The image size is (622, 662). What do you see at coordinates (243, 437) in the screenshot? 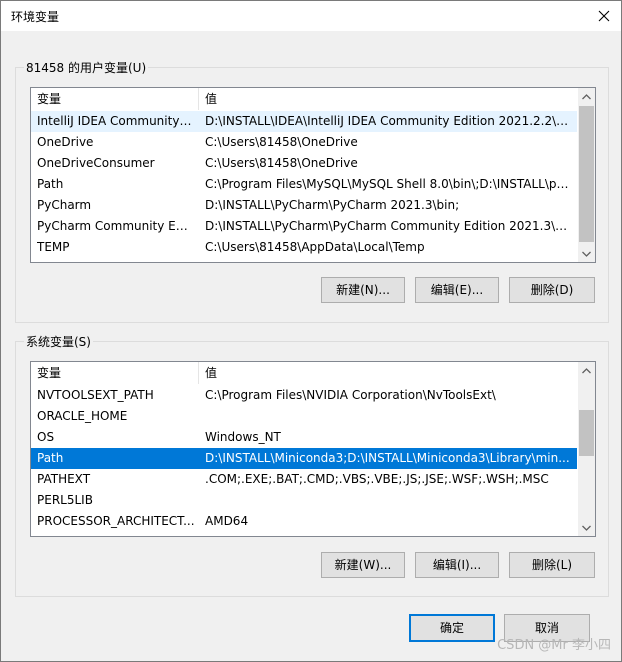
I see `variable-value: Windows_NT` at bounding box center [243, 437].